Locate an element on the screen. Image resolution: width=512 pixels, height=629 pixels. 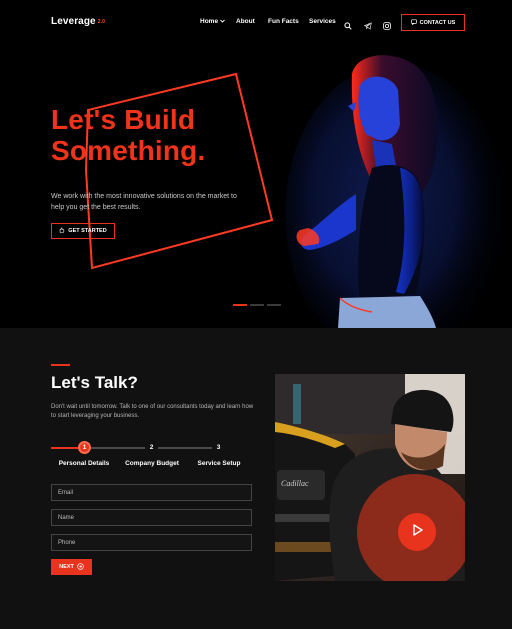
hand-icon is located at coordinates (62, 231).